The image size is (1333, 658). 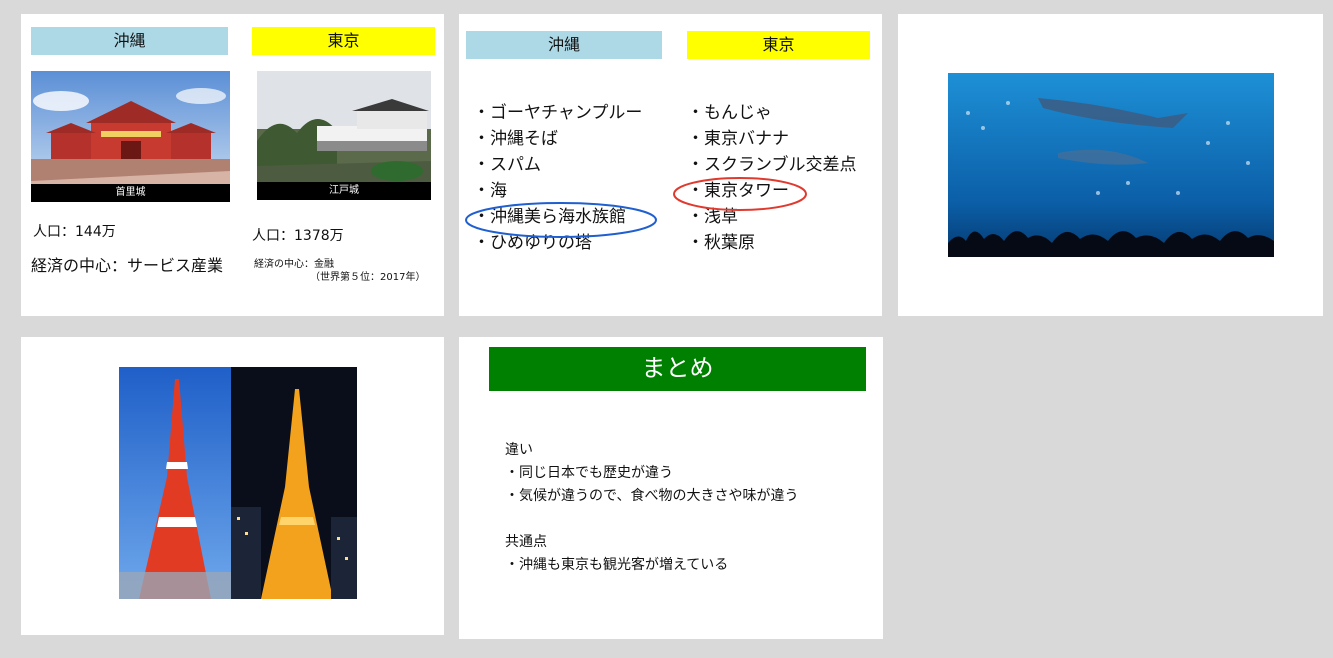 I want to click on highlight-ink-circles, so click(x=636, y=207).